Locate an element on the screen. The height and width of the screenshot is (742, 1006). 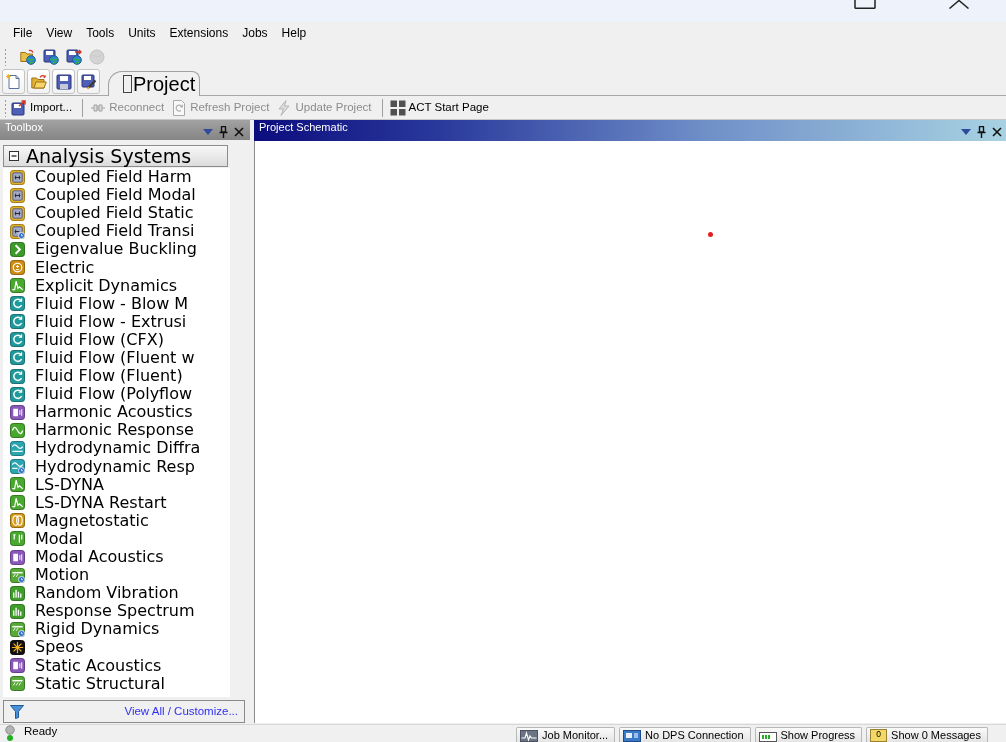
menu-item: Tools is located at coordinates (100, 33).